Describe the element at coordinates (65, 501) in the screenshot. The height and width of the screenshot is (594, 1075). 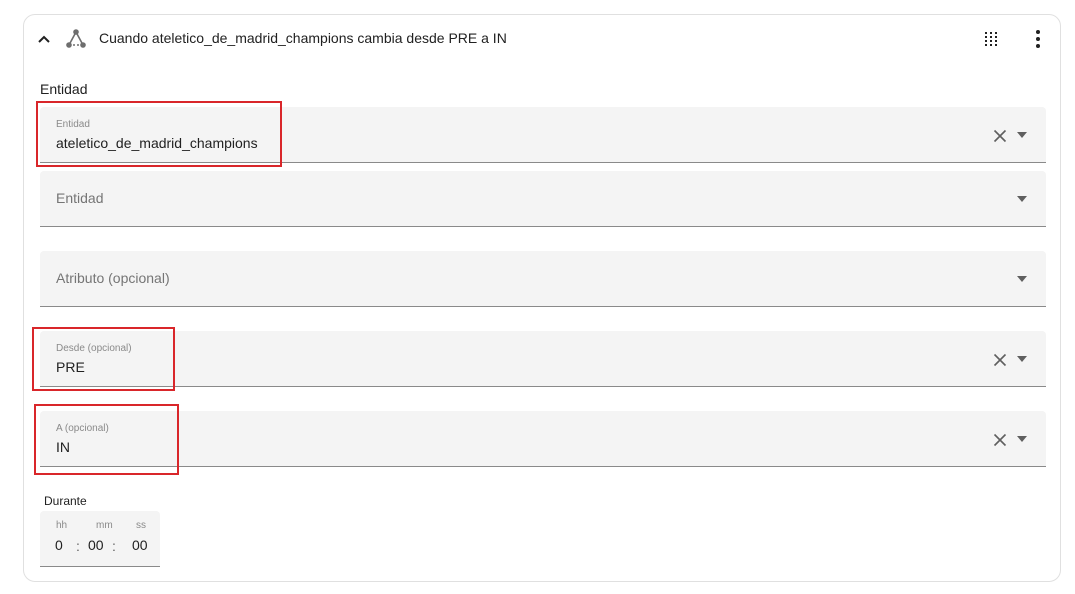
I see `duration-label: Durante` at that location.